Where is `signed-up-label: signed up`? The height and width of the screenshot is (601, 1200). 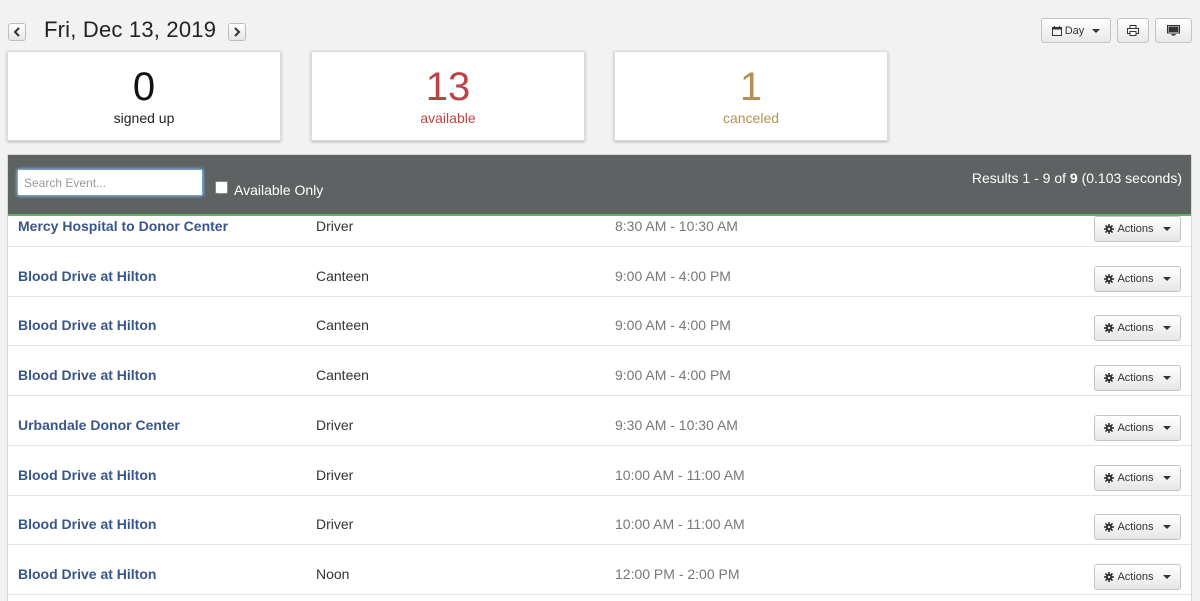 signed-up-label: signed up is located at coordinates (144, 118).